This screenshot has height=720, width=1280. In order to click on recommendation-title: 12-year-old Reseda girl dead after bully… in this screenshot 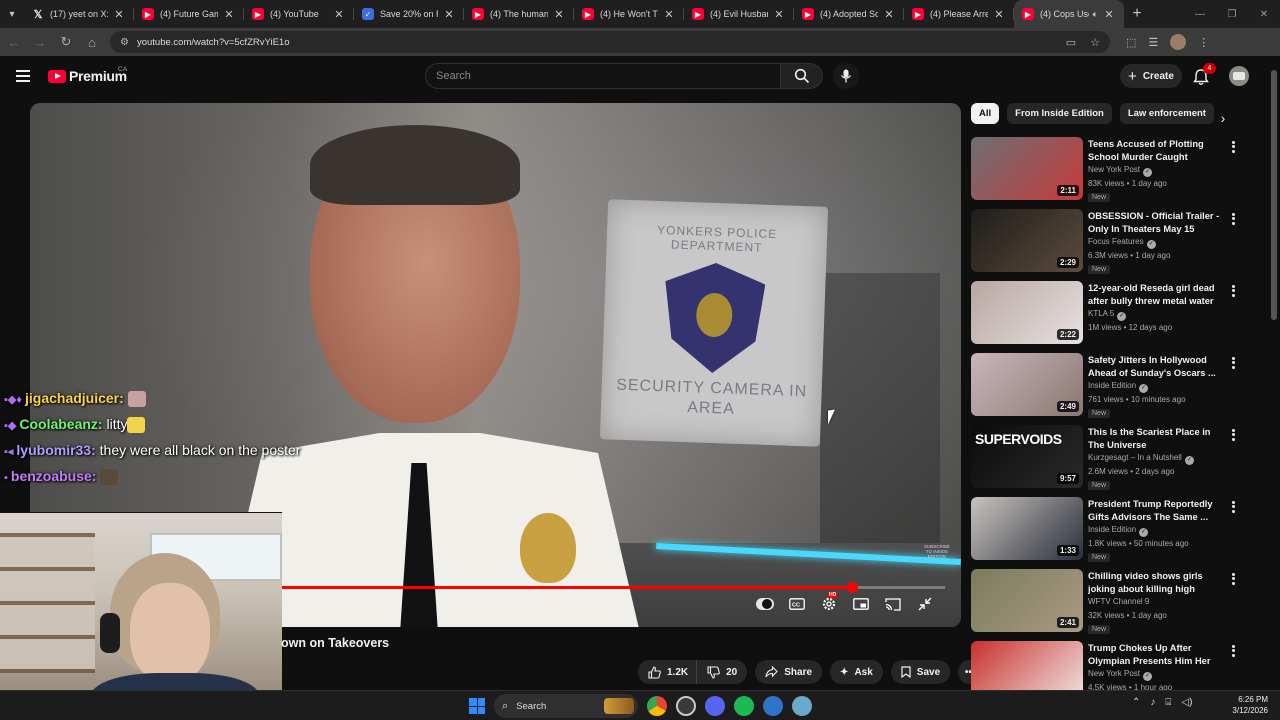, I will do `click(1154, 295)`.